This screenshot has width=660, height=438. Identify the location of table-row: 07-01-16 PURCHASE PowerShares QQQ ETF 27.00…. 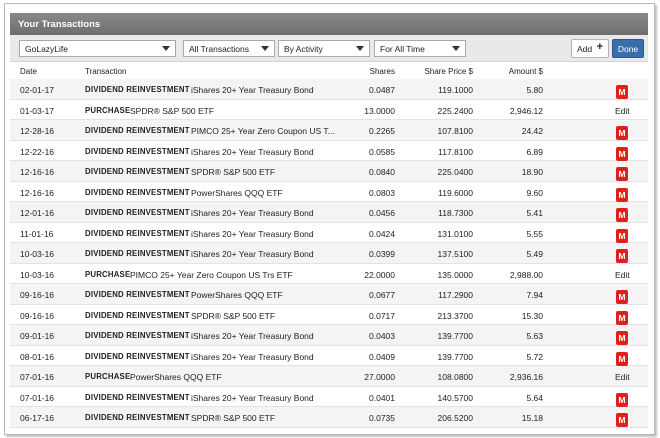
(329, 376).